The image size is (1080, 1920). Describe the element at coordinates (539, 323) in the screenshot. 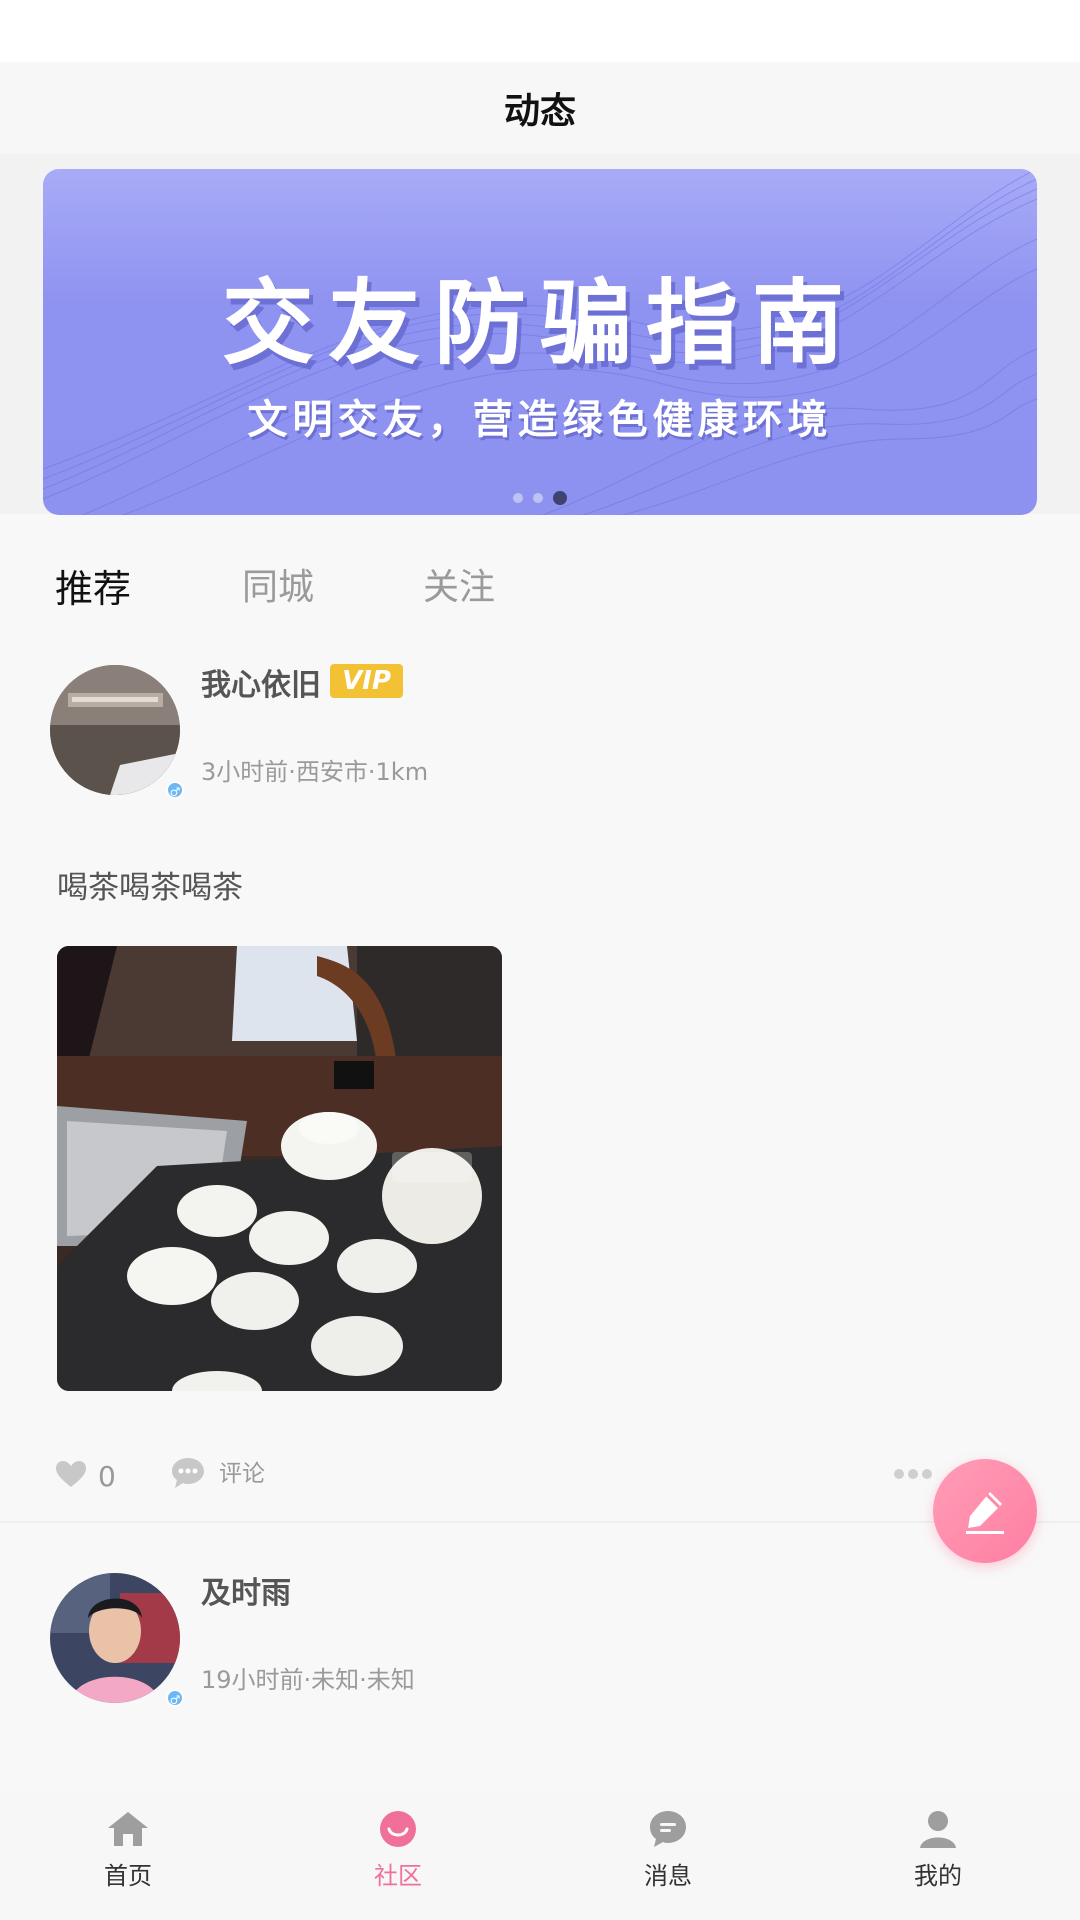

I see `banner-title: 交友防骗指南` at that location.